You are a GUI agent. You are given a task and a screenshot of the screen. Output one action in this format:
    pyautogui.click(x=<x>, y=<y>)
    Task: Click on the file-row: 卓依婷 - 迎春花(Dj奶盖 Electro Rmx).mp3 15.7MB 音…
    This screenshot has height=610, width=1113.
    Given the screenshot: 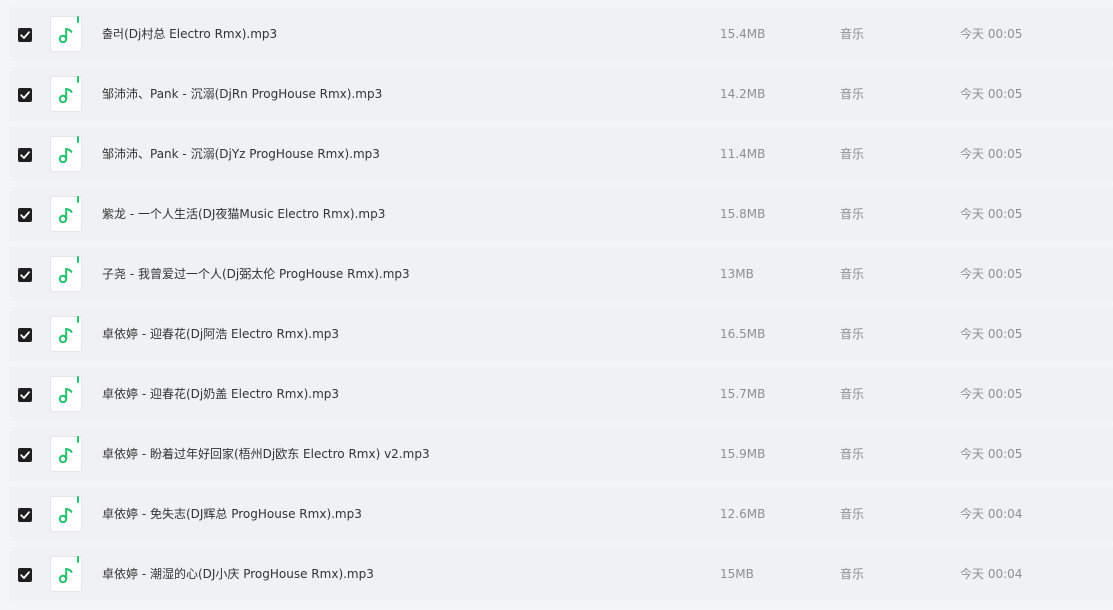 What is the action you would take?
    pyautogui.click(x=561, y=394)
    